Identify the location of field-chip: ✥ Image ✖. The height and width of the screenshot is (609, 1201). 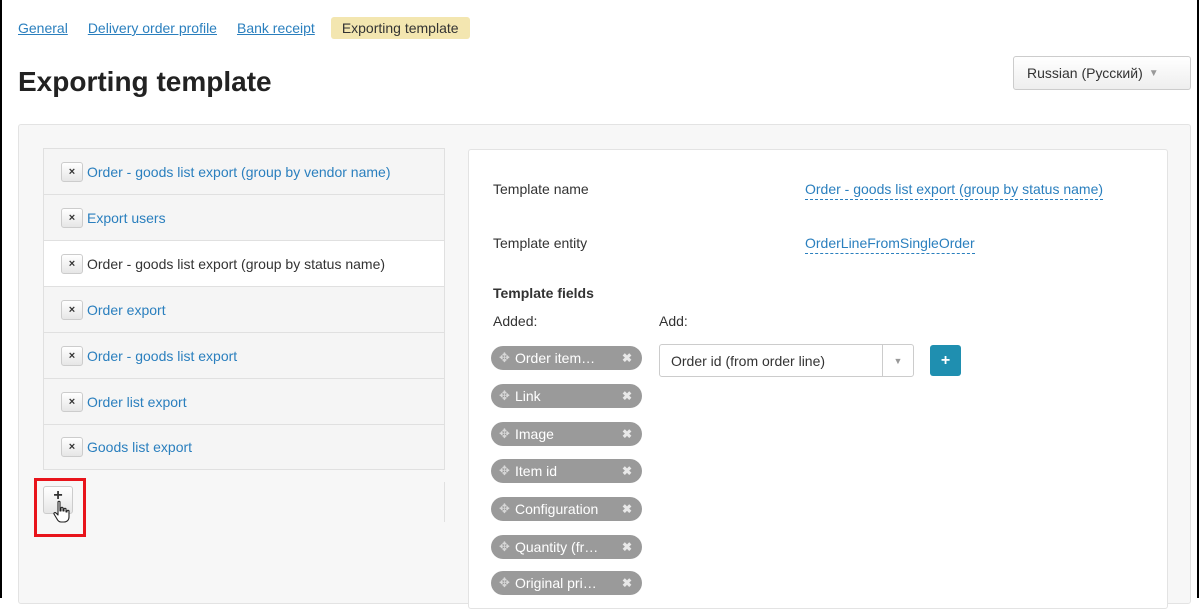
(566, 434).